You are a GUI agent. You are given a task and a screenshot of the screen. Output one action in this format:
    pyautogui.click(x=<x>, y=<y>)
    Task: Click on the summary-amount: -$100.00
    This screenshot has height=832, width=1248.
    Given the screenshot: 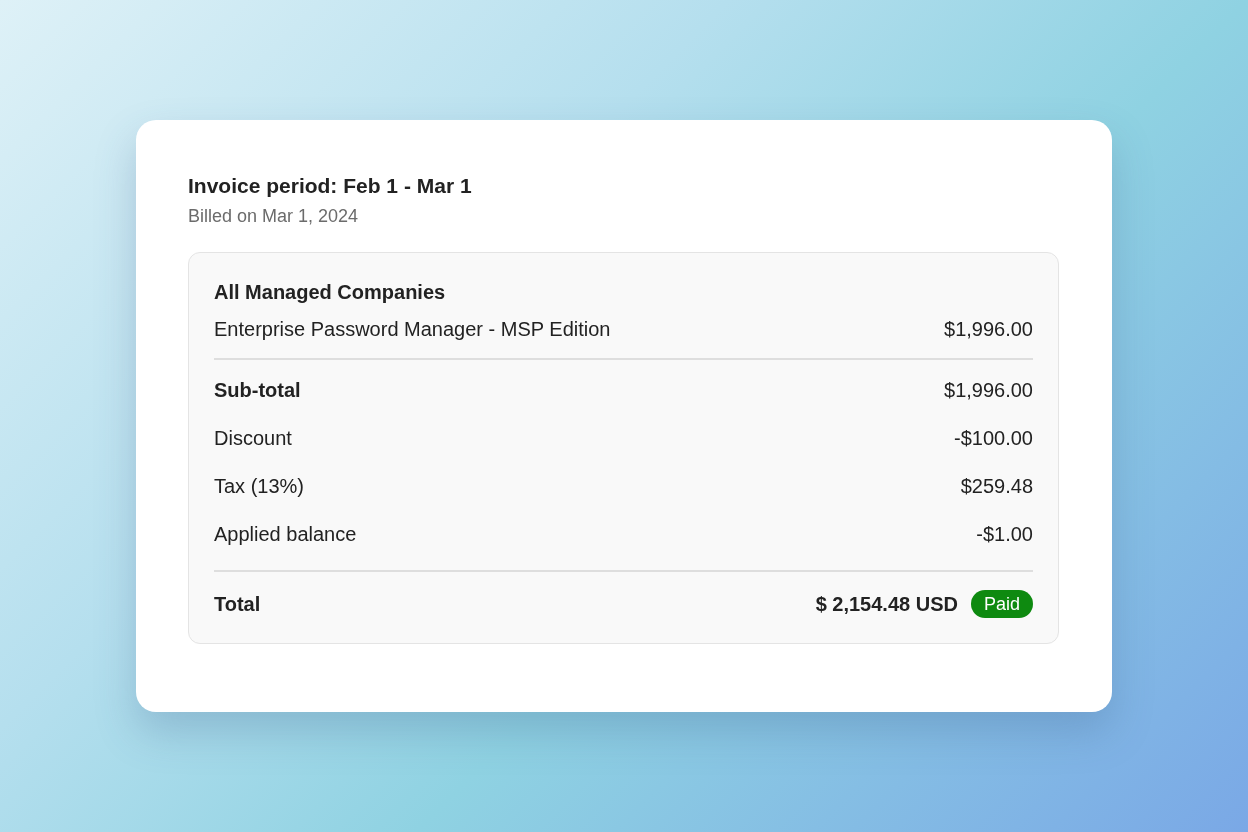 What is the action you would take?
    pyautogui.click(x=993, y=438)
    